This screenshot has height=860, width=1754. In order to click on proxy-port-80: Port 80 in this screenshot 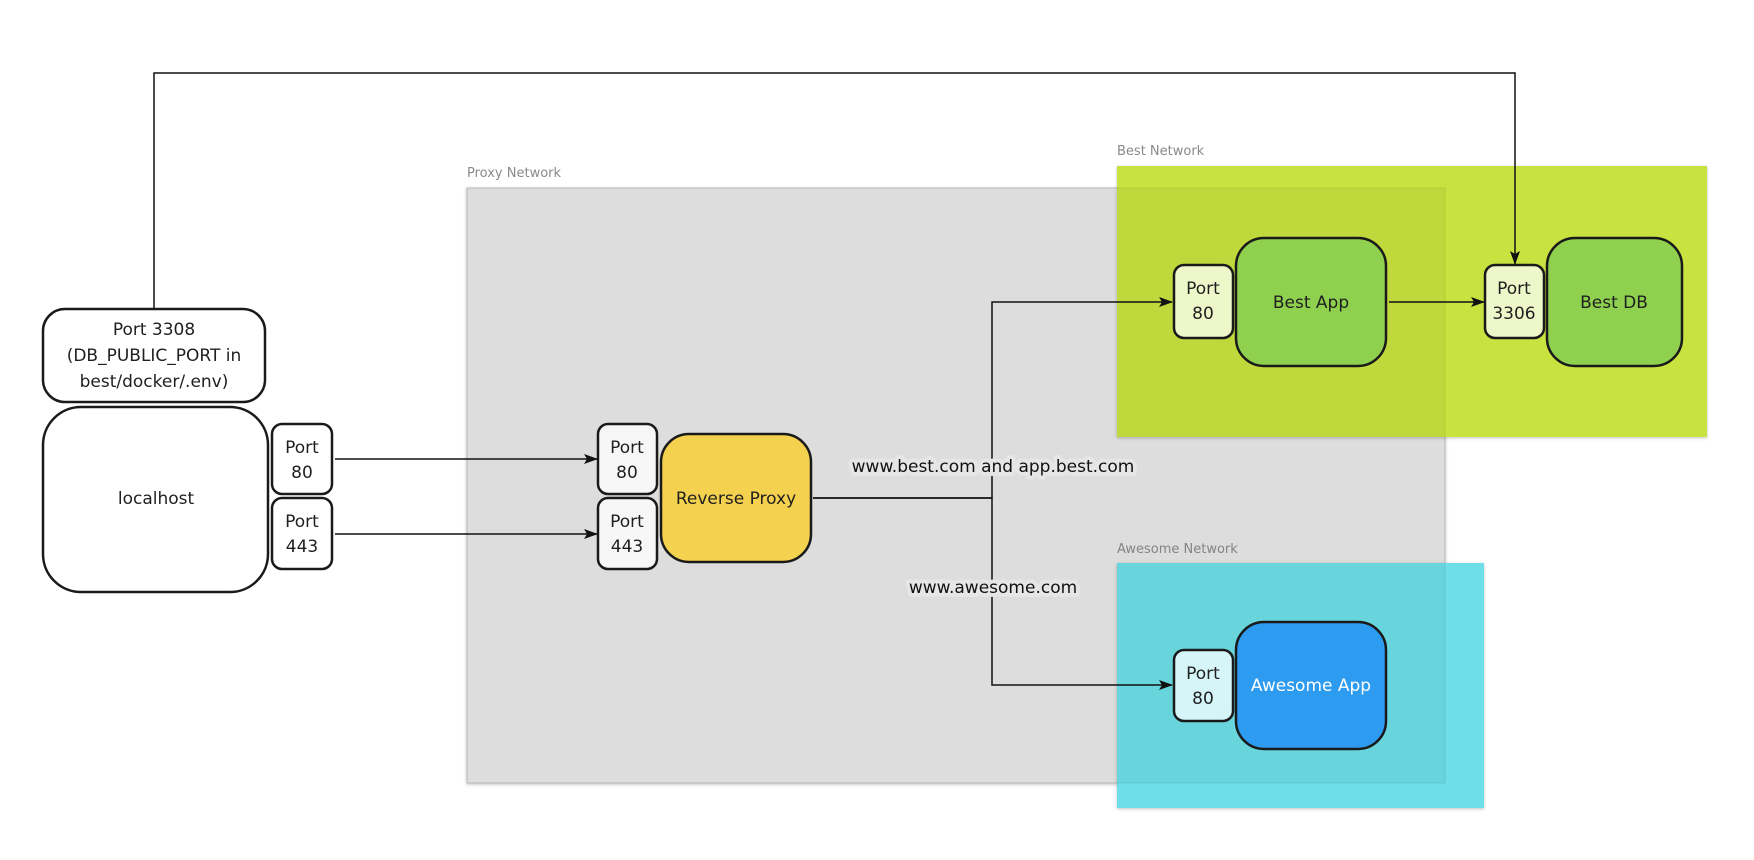, I will do `click(627, 459)`.